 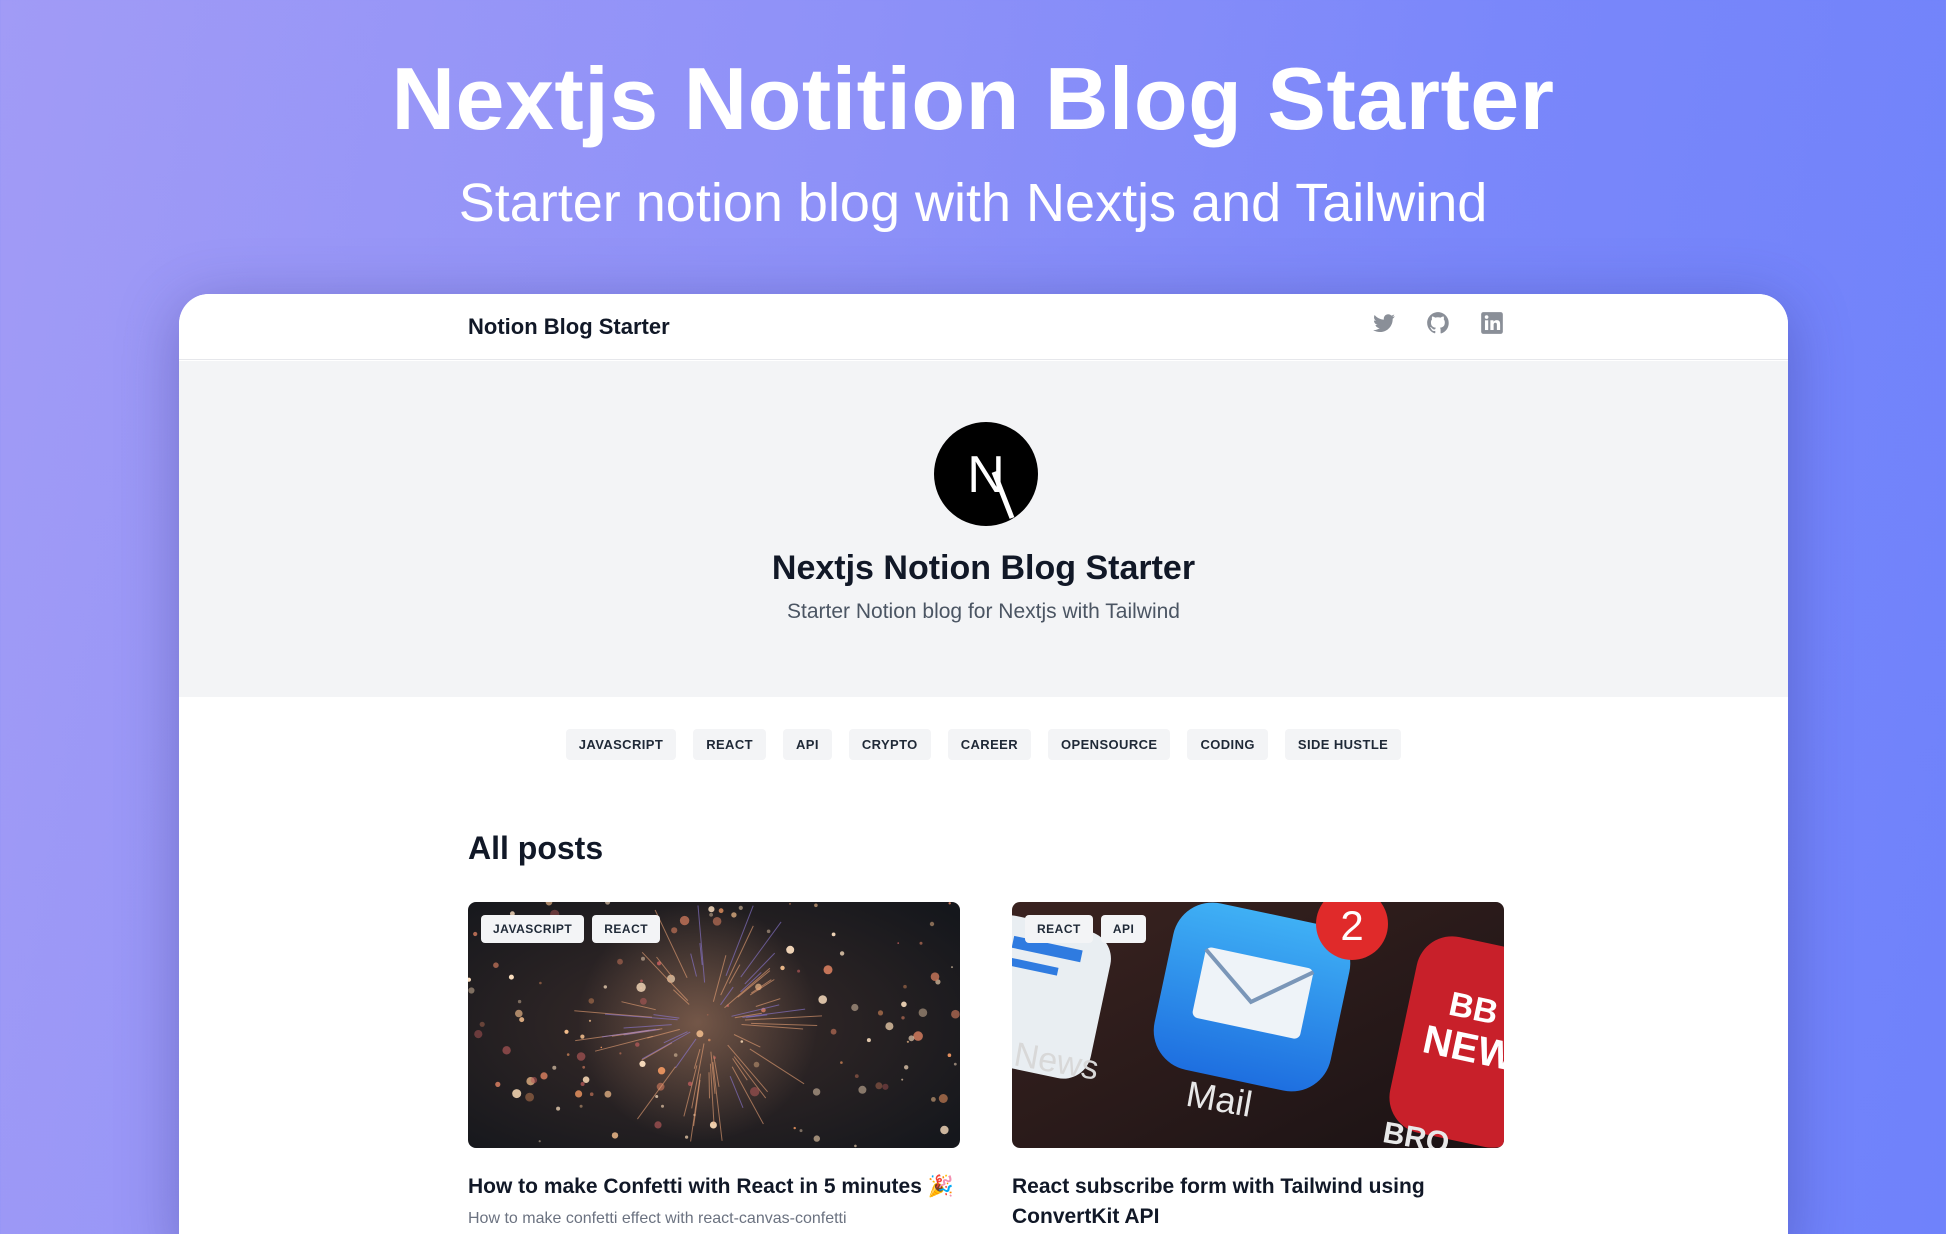 I want to click on tag-career: CAREER, so click(x=989, y=744).